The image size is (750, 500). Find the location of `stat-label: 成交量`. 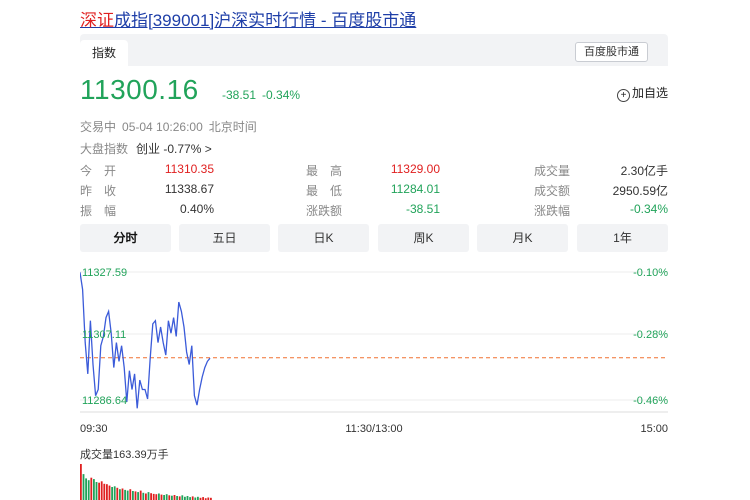

stat-label: 成交量 is located at coordinates (552, 171).